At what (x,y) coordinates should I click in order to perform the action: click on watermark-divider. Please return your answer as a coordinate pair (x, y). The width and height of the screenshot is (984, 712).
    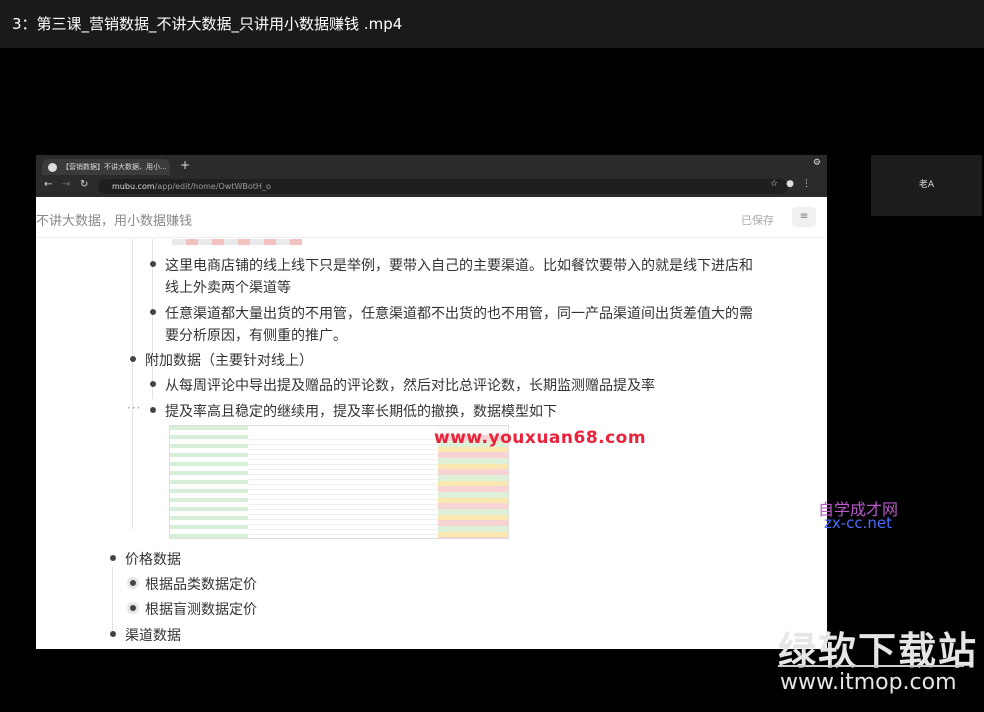
    Looking at the image, I should click on (871, 666).